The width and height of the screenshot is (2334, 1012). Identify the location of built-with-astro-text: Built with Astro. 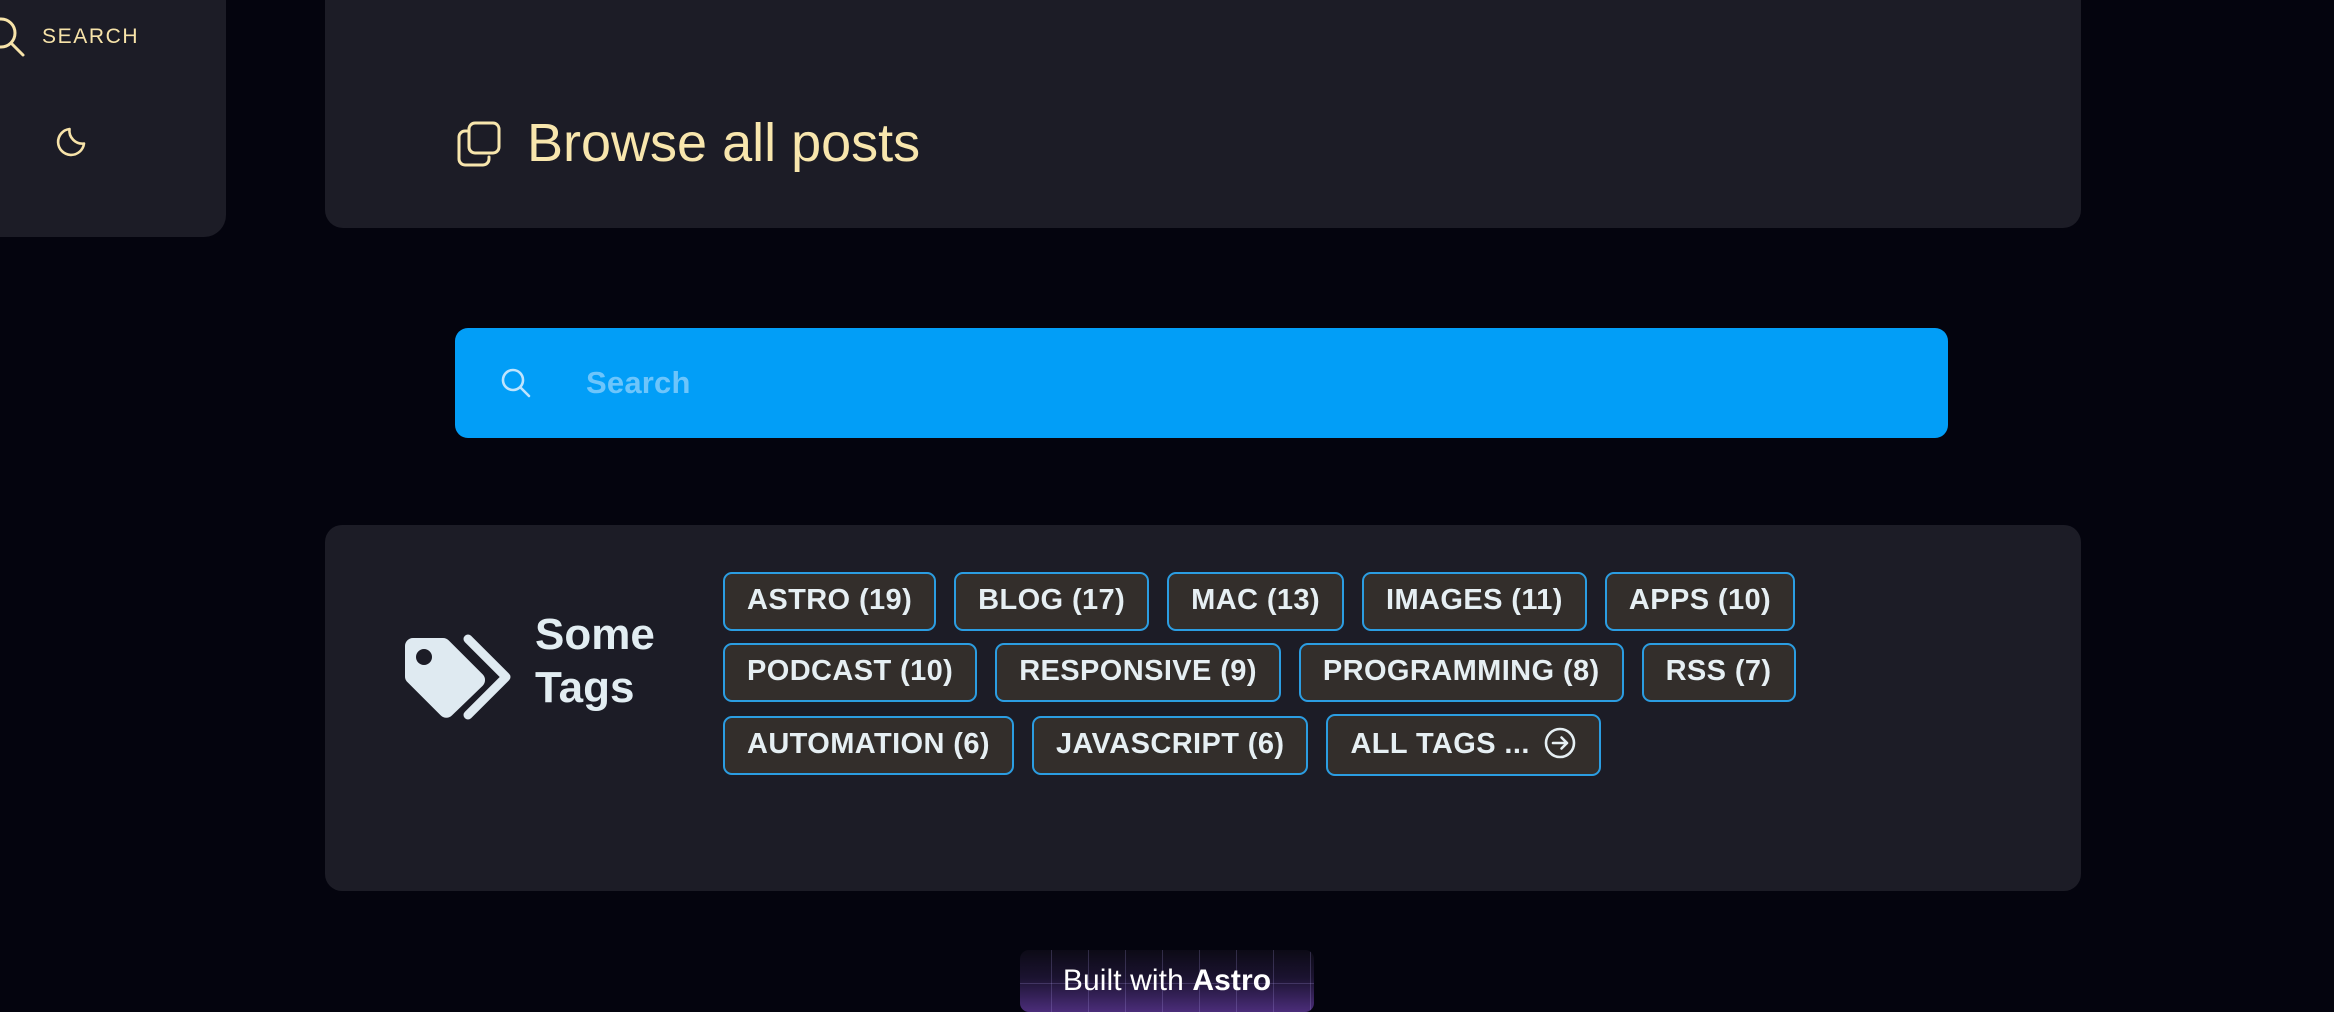
(1167, 981).